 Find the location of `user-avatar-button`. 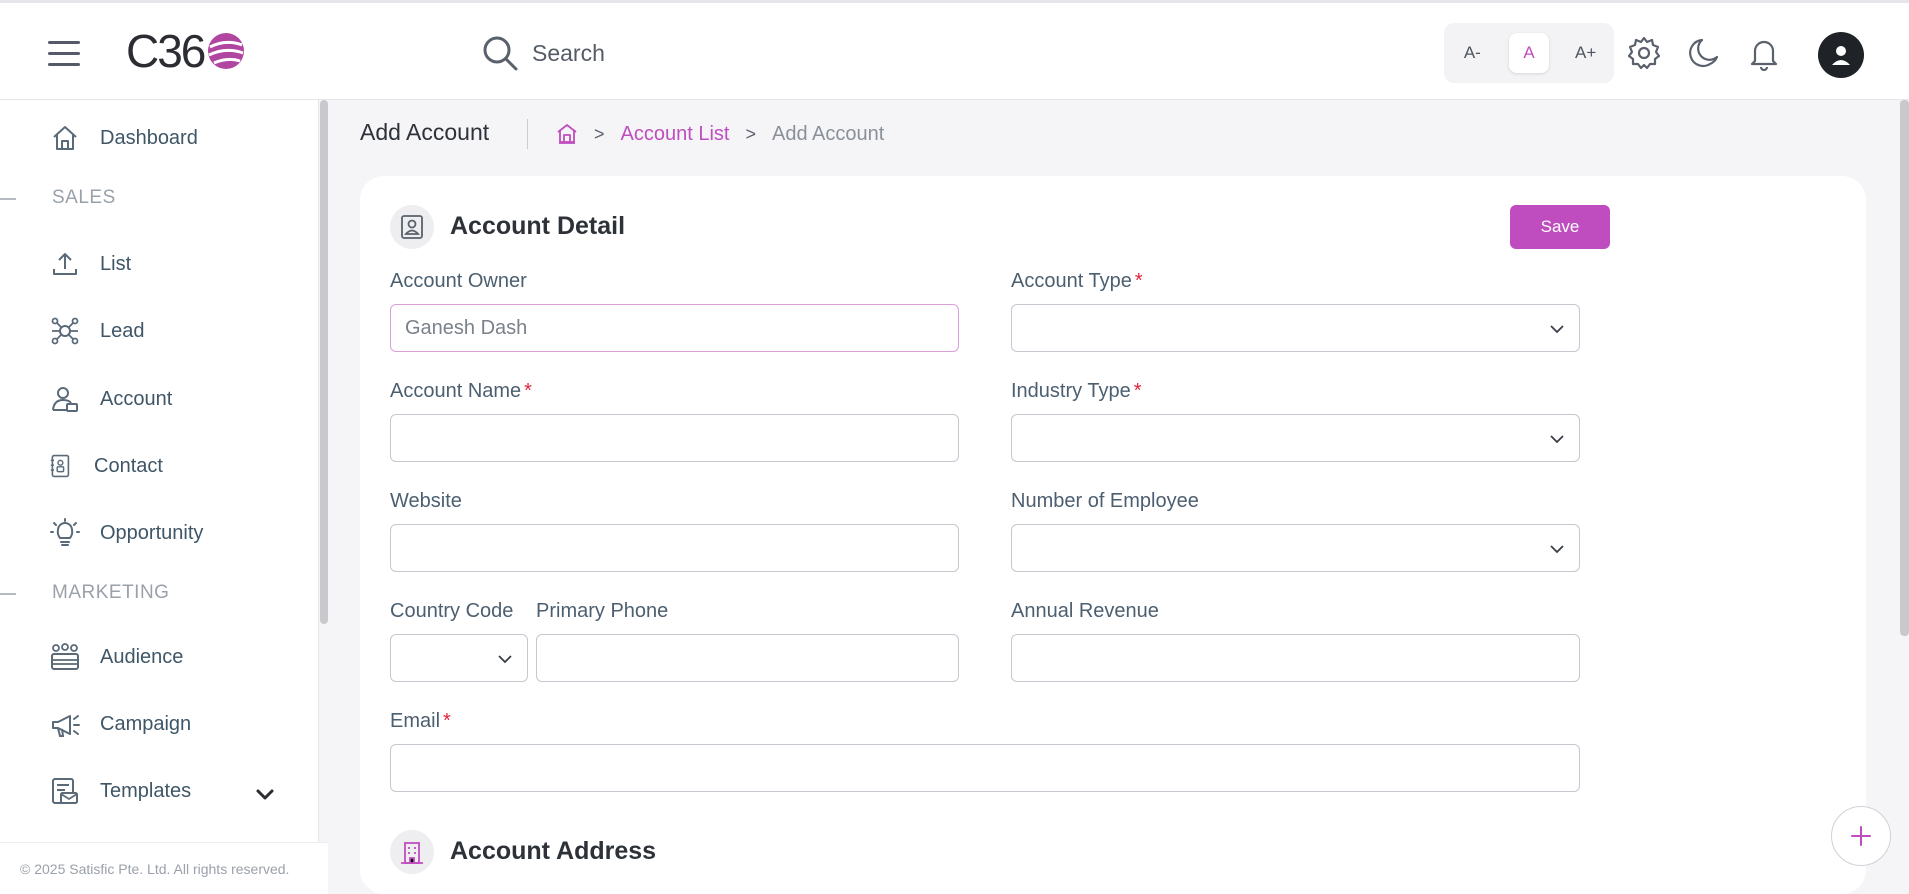

user-avatar-button is located at coordinates (1841, 55).